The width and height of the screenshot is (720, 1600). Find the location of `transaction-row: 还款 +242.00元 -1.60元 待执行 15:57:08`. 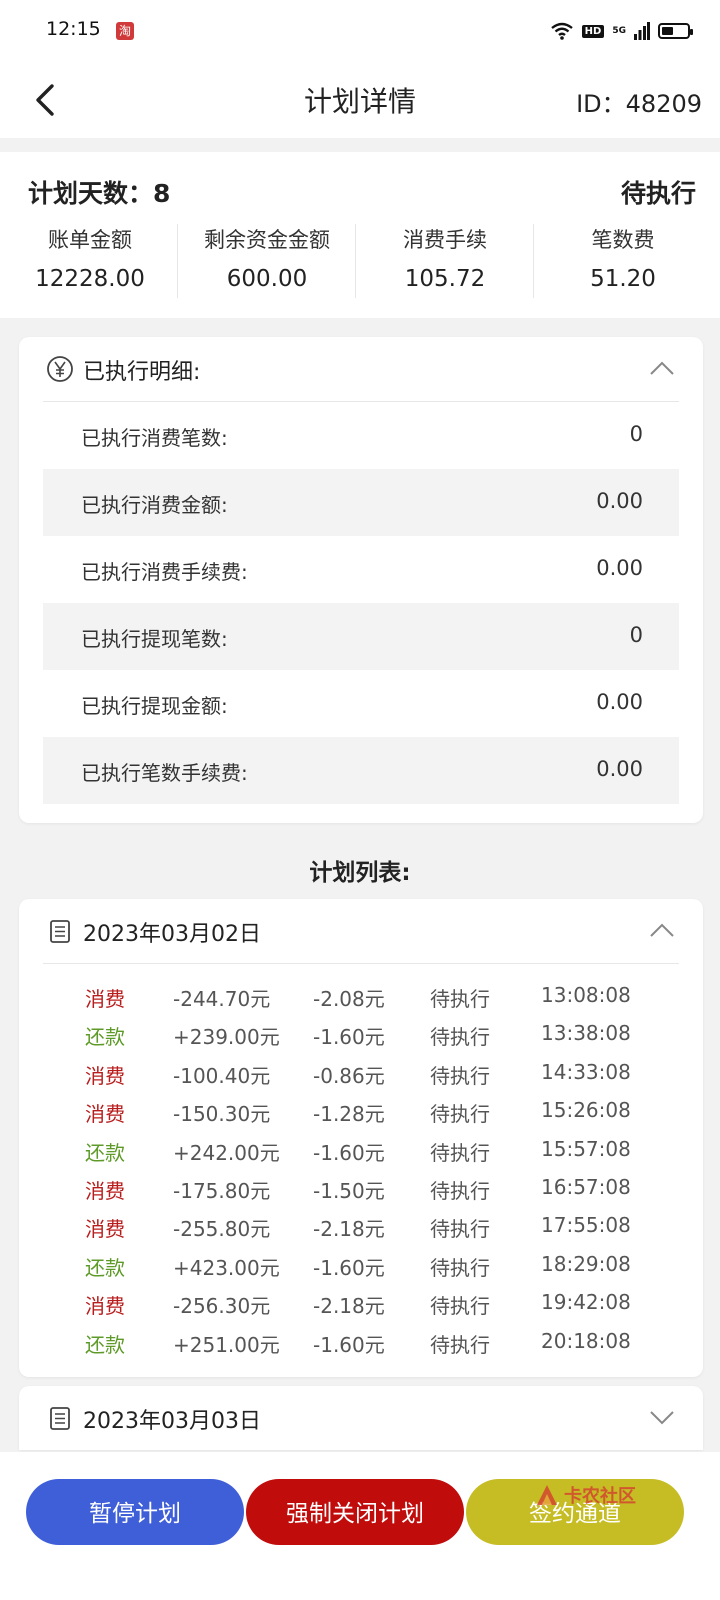

transaction-row: 还款 +242.00元 -1.60元 待执行 15:57:08 is located at coordinates (361, 1149).